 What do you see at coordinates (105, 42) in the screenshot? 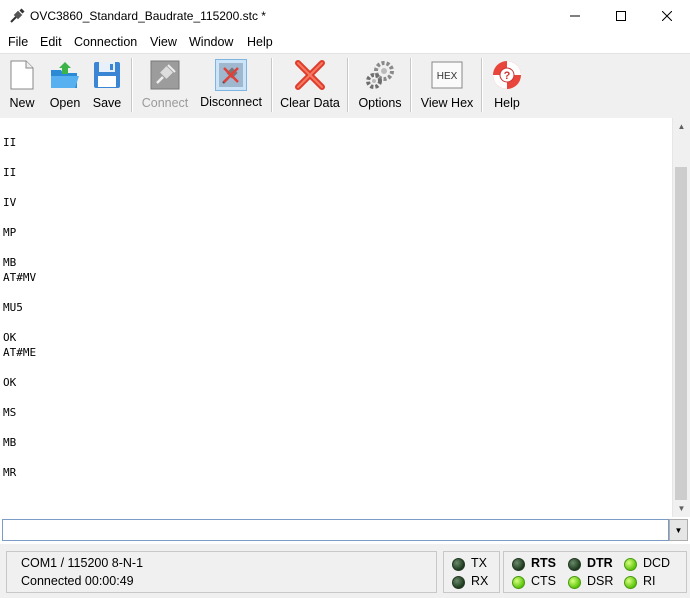
I see `menu-connection: Connection` at bounding box center [105, 42].